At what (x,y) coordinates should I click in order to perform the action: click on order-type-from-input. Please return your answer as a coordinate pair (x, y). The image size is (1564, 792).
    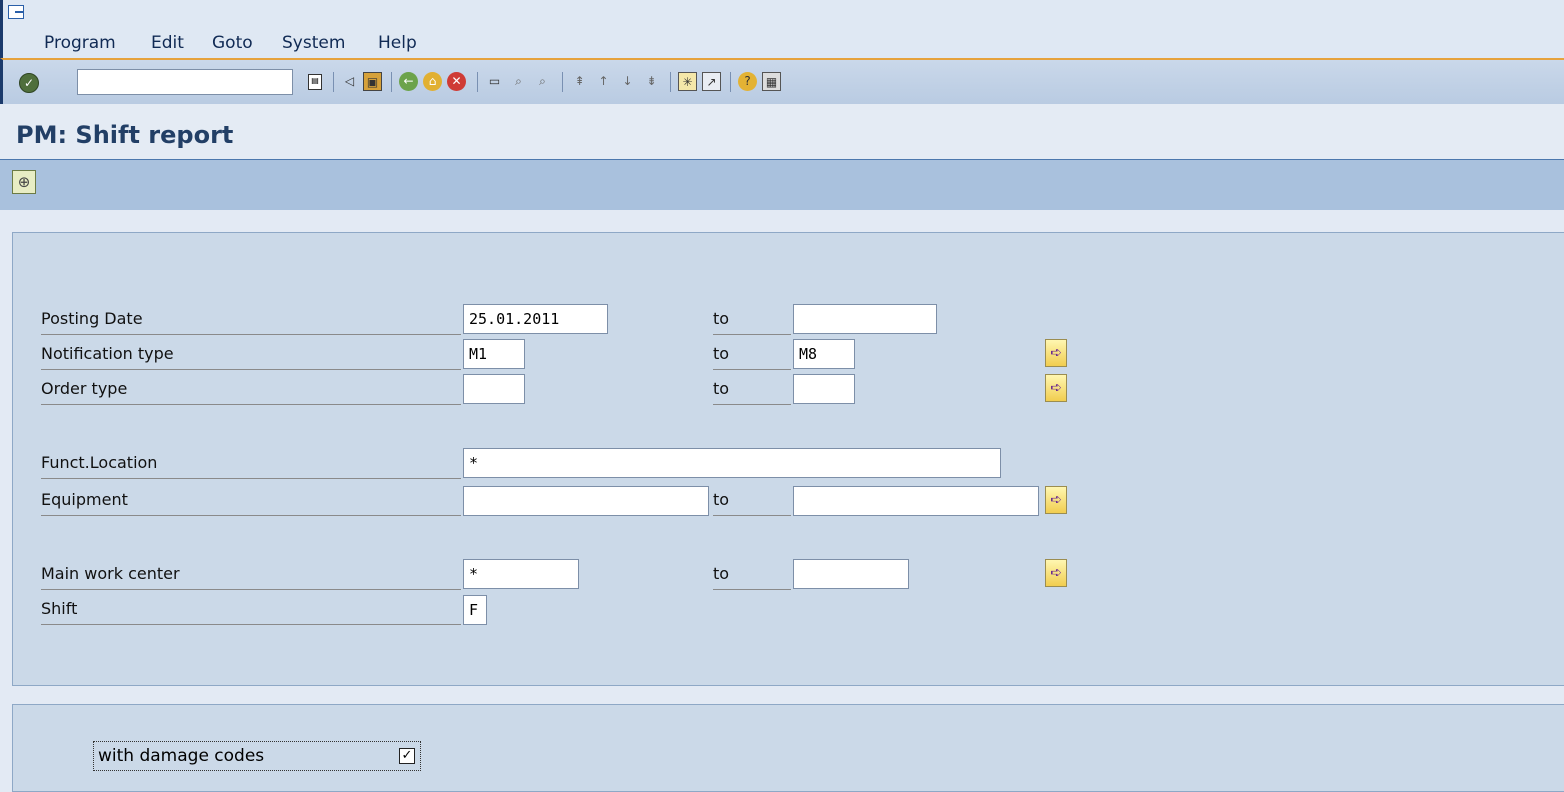
    Looking at the image, I should click on (494, 389).